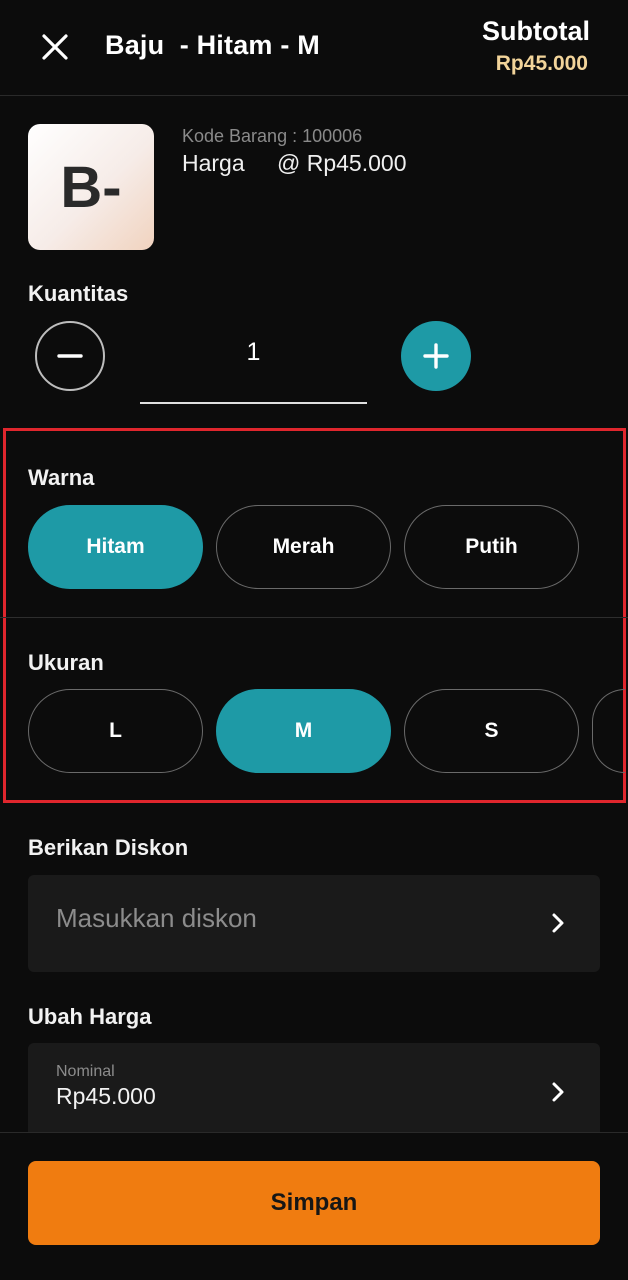 This screenshot has height=1280, width=628. Describe the element at coordinates (212, 45) in the screenshot. I see `page-title: Baju - Hitam - M` at that location.